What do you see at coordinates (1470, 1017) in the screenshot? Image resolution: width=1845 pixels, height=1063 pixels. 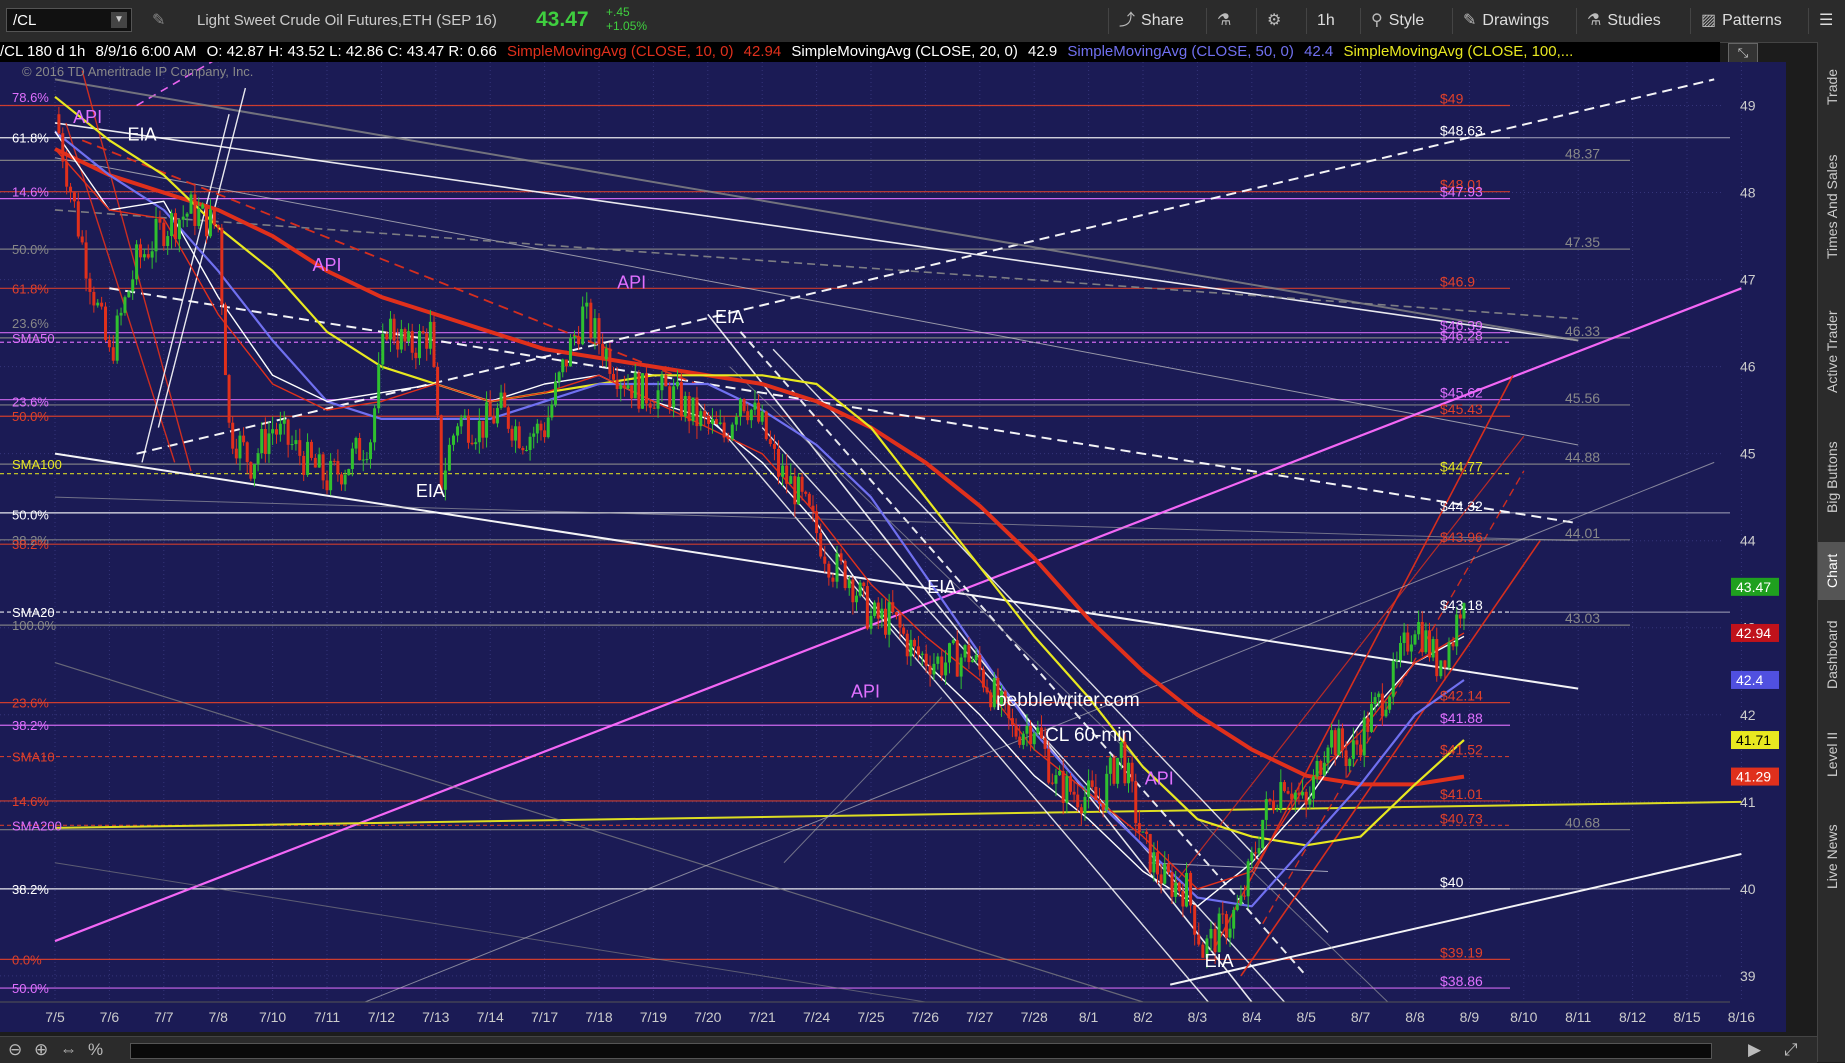 I see `x-tick-label: 8/9` at bounding box center [1470, 1017].